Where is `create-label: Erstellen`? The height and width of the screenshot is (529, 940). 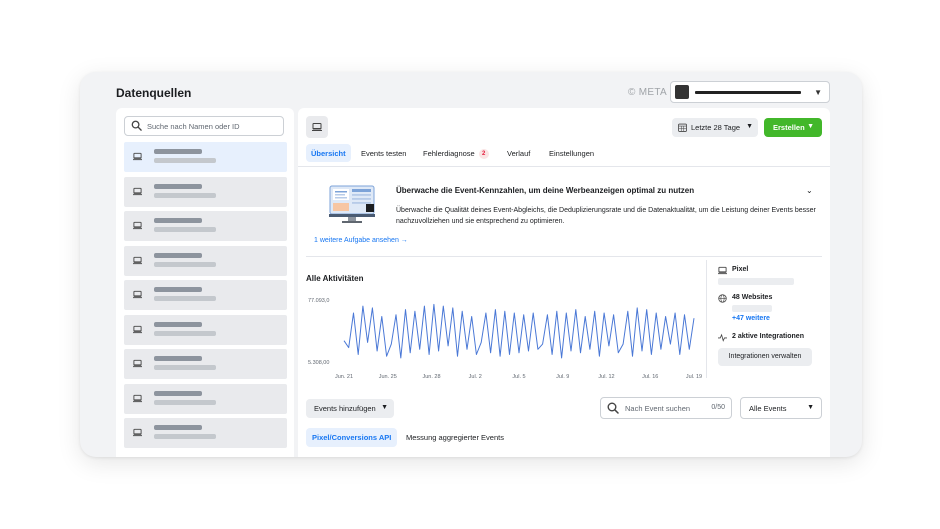
create-label: Erstellen is located at coordinates (789, 127).